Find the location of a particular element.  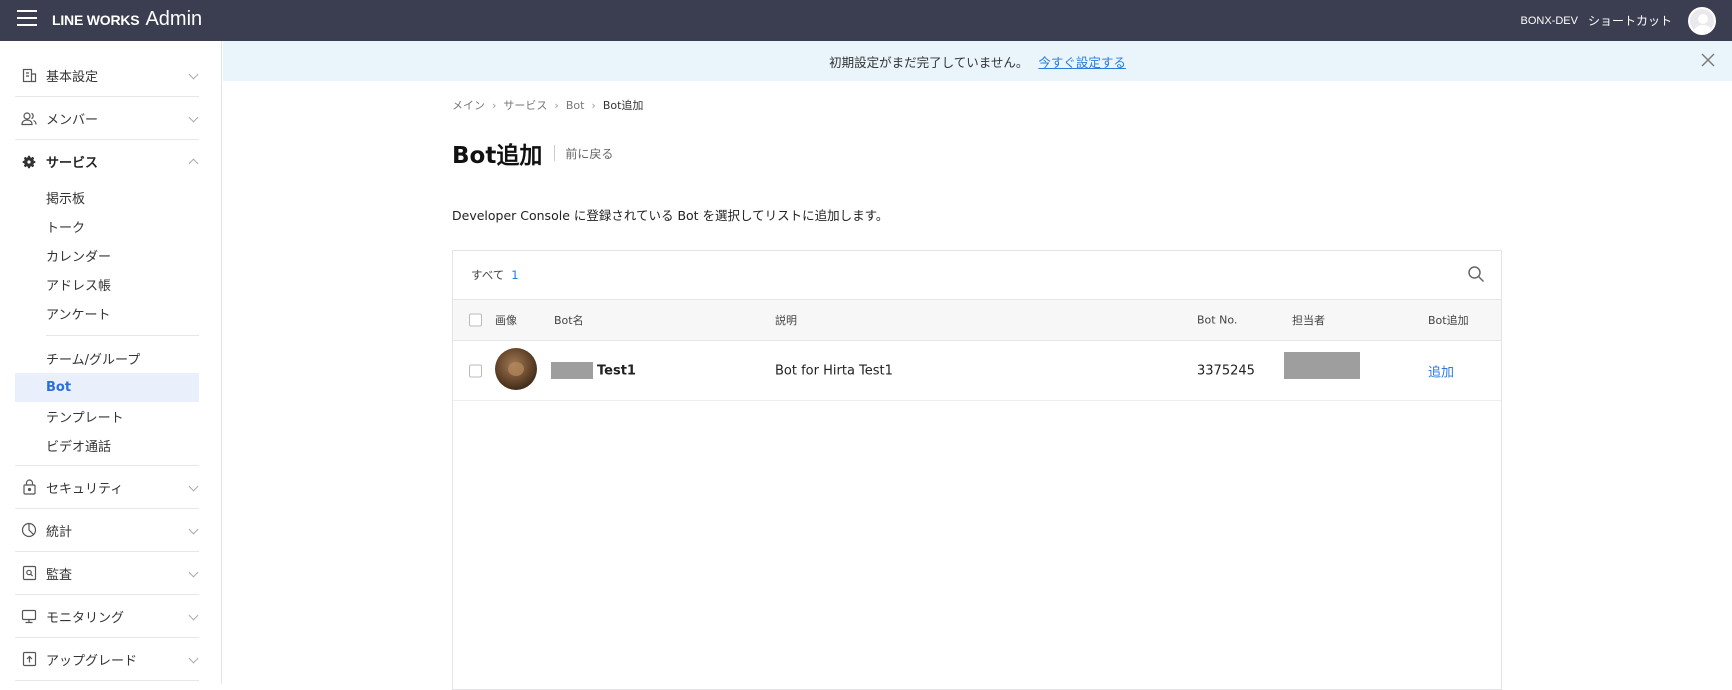

top-header: LINE WORKS Admin BONX-DEV ショートカット is located at coordinates (866, 20).